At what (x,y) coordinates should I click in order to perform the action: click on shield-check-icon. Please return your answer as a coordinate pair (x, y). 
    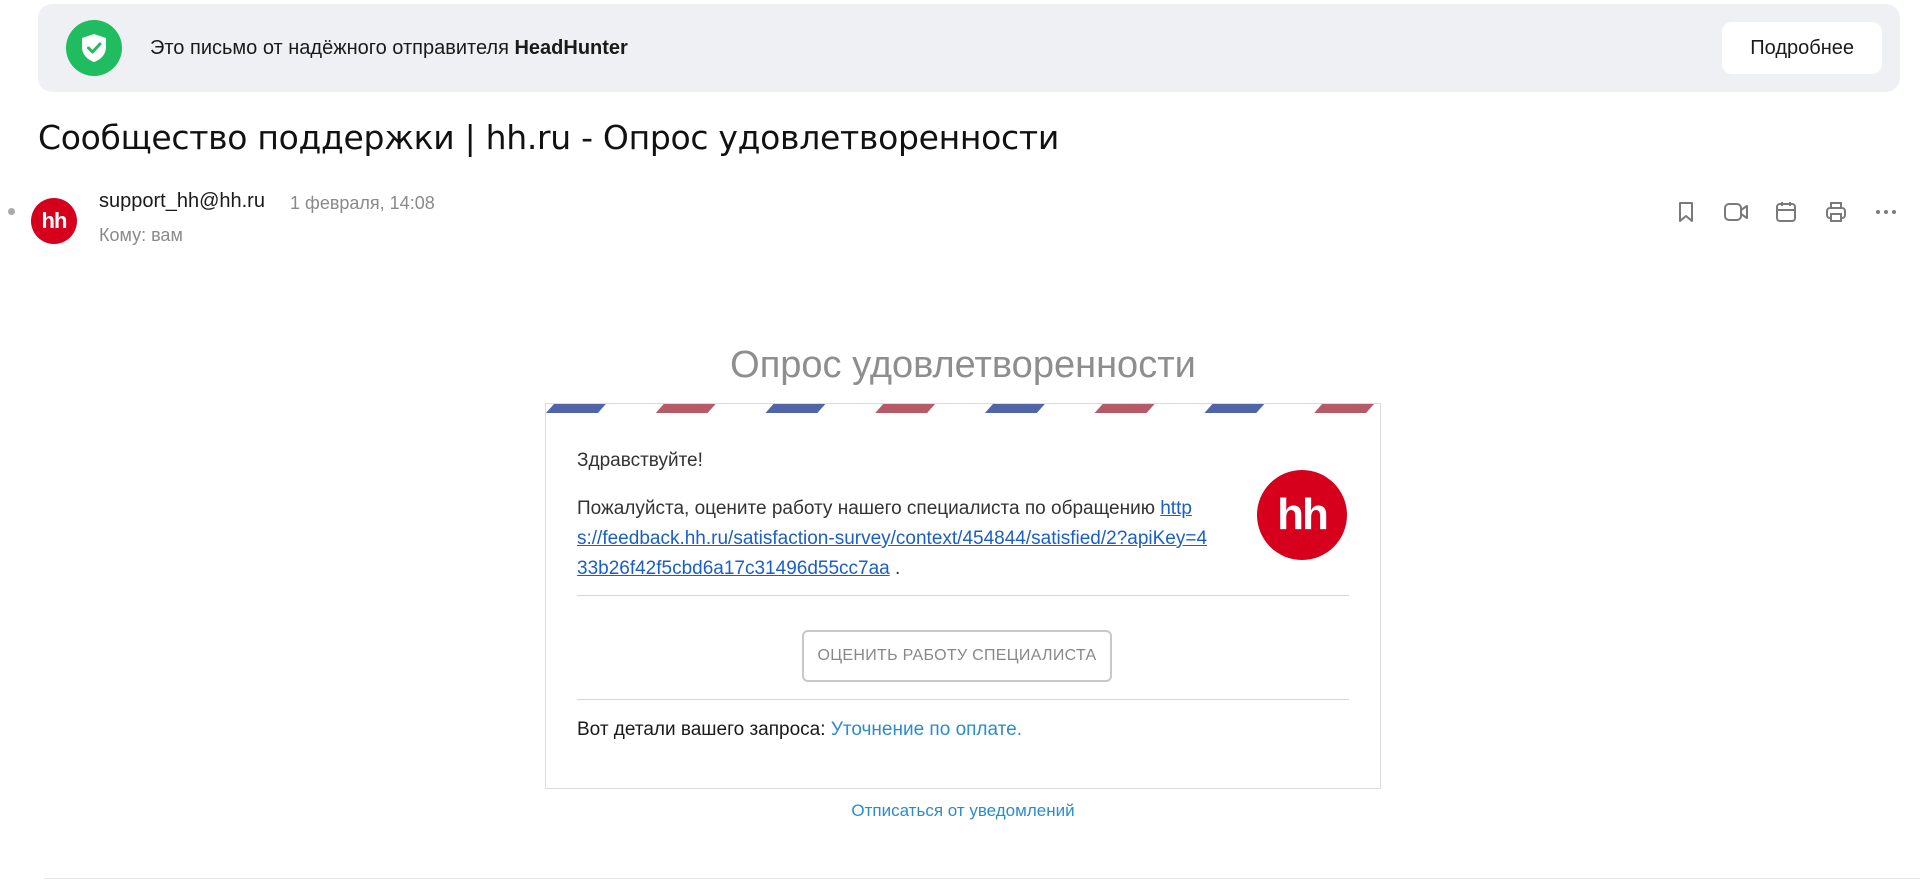
    Looking at the image, I should click on (94, 48).